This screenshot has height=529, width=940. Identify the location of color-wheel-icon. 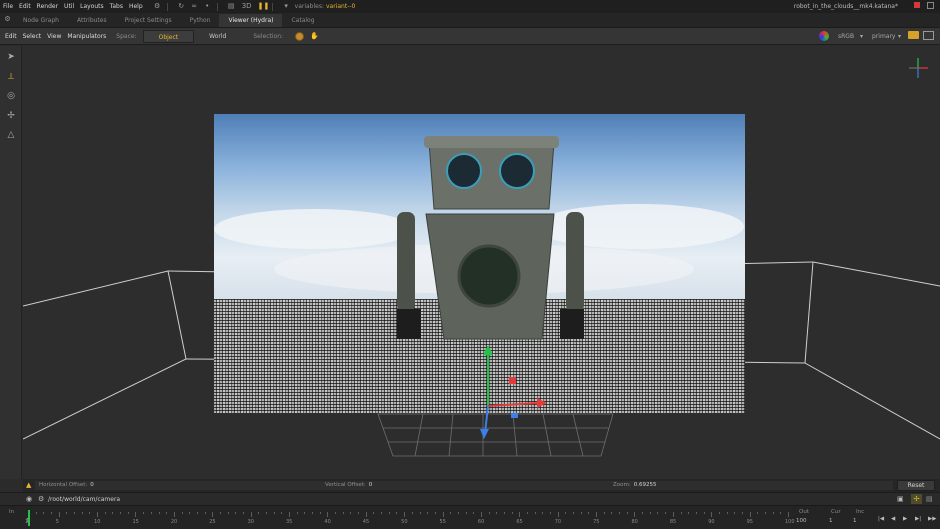
(824, 36).